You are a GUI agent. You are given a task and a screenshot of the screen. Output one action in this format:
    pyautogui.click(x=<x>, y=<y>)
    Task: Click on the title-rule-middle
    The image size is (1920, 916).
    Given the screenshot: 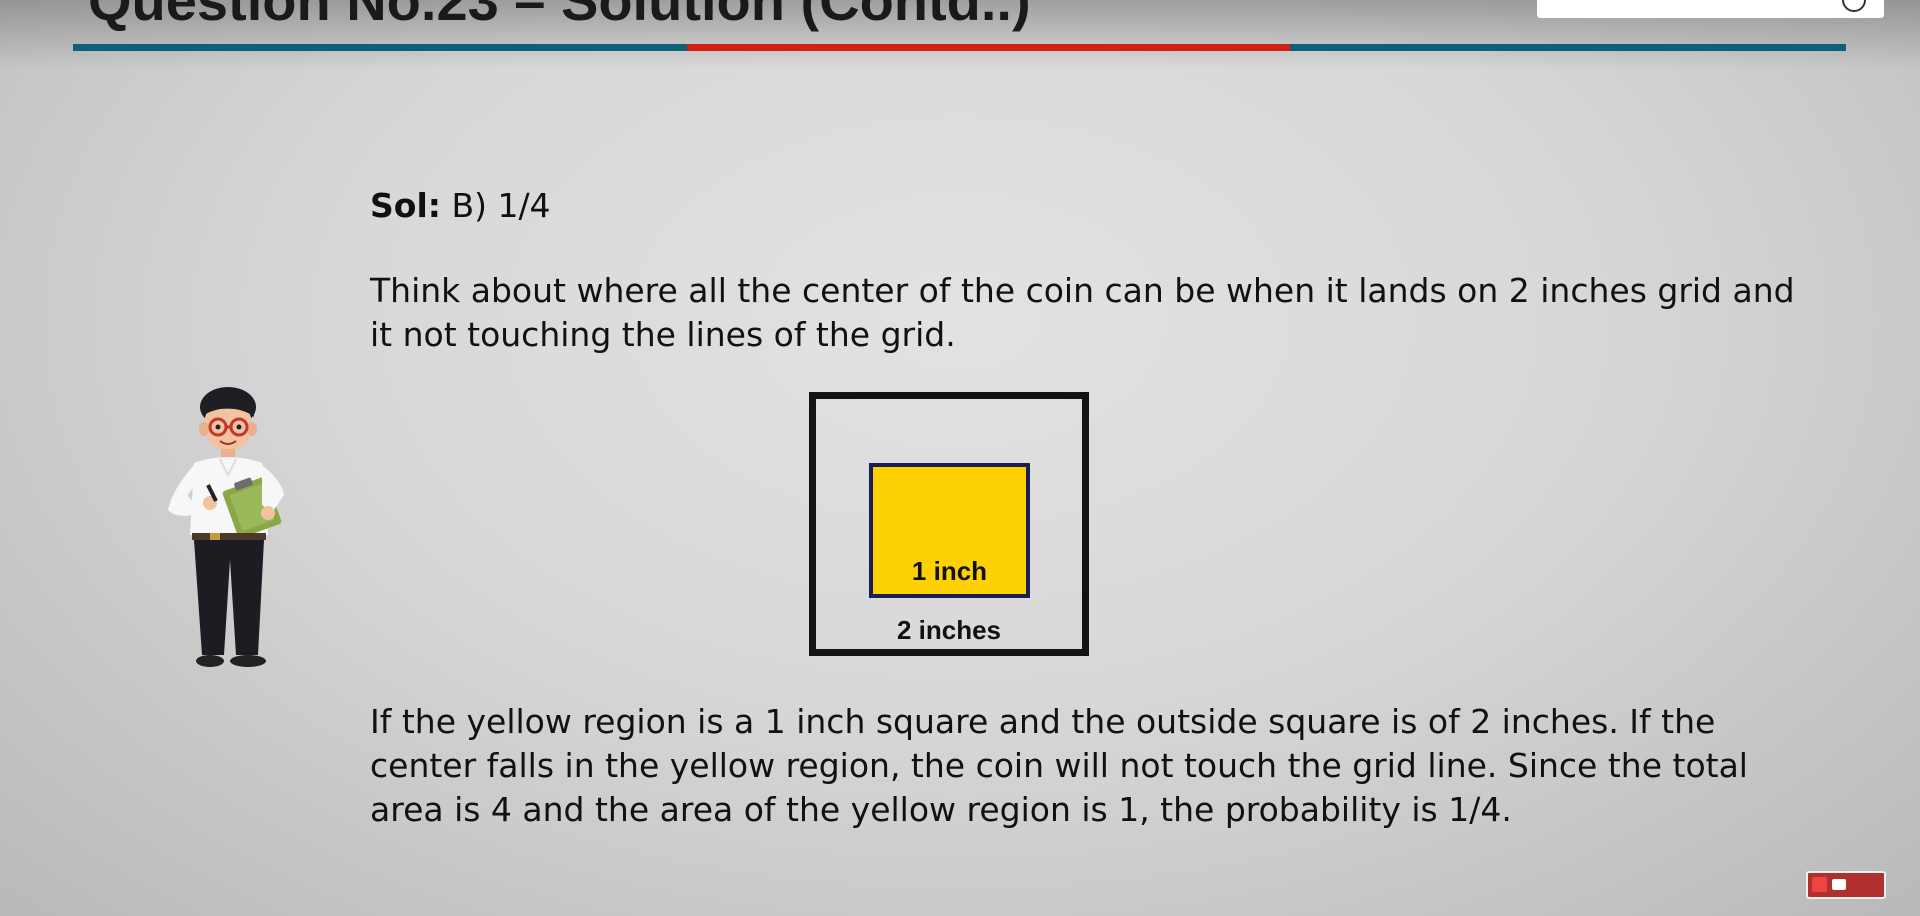 What is the action you would take?
    pyautogui.click(x=988, y=47)
    